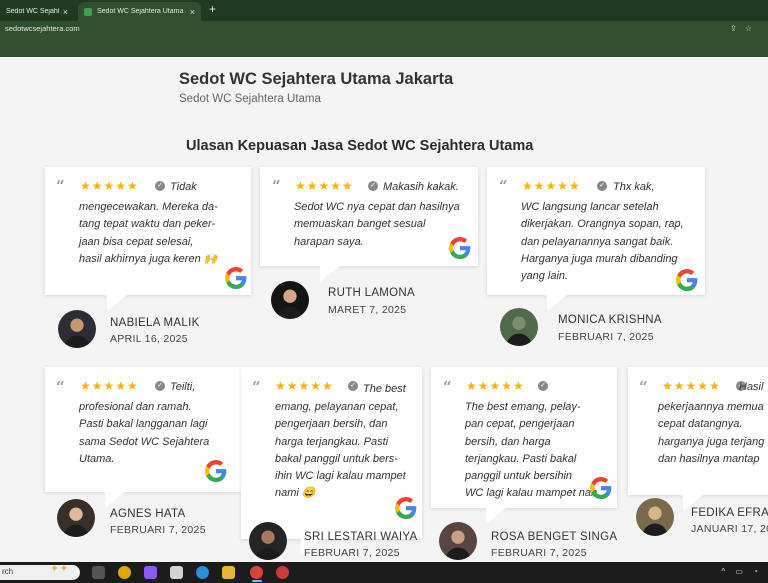 The height and width of the screenshot is (583, 768). Describe the element at coordinates (602, 224) in the screenshot. I see `review-text-line: dikerjakan. Orangnya sopan, rap,` at that location.